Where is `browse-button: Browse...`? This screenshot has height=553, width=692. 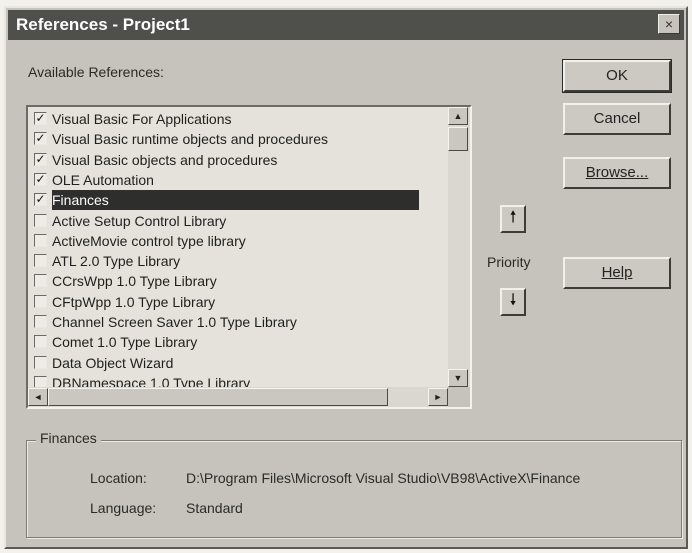 browse-button: Browse... is located at coordinates (617, 173).